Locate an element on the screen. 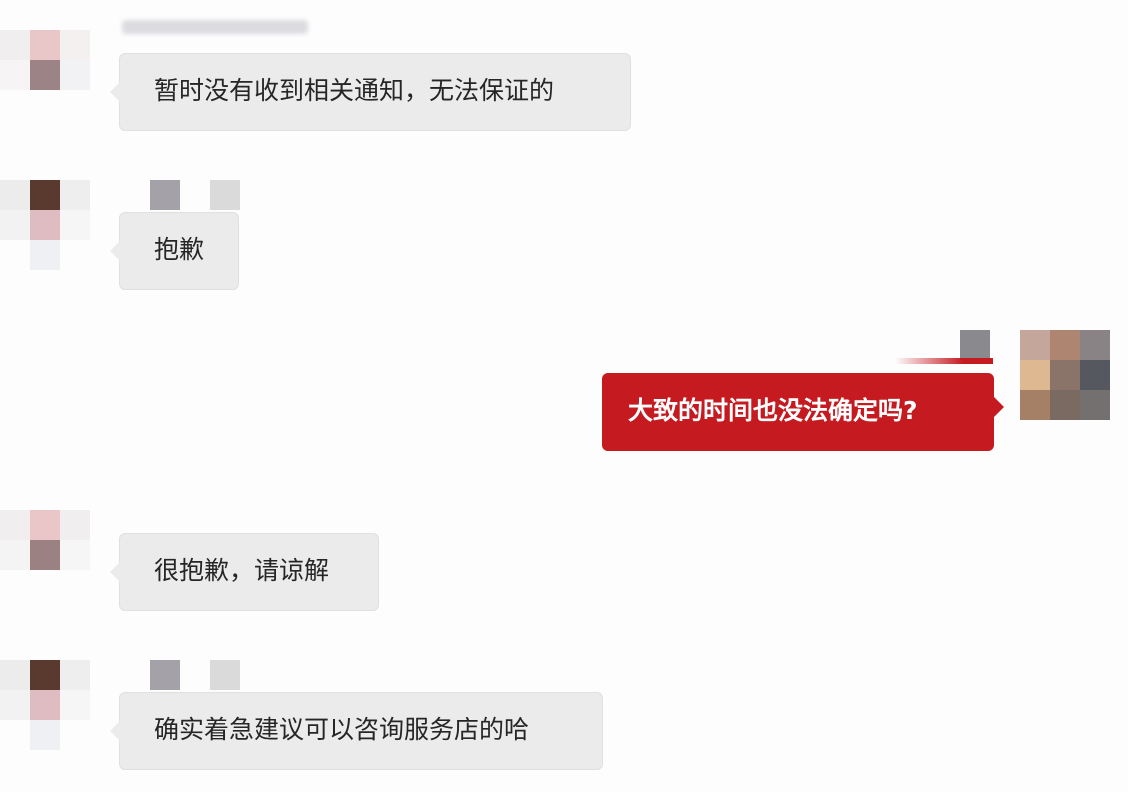 Image resolution: width=1128 pixels, height=792 pixels. message-bubble: 抱歉 is located at coordinates (174, 251).